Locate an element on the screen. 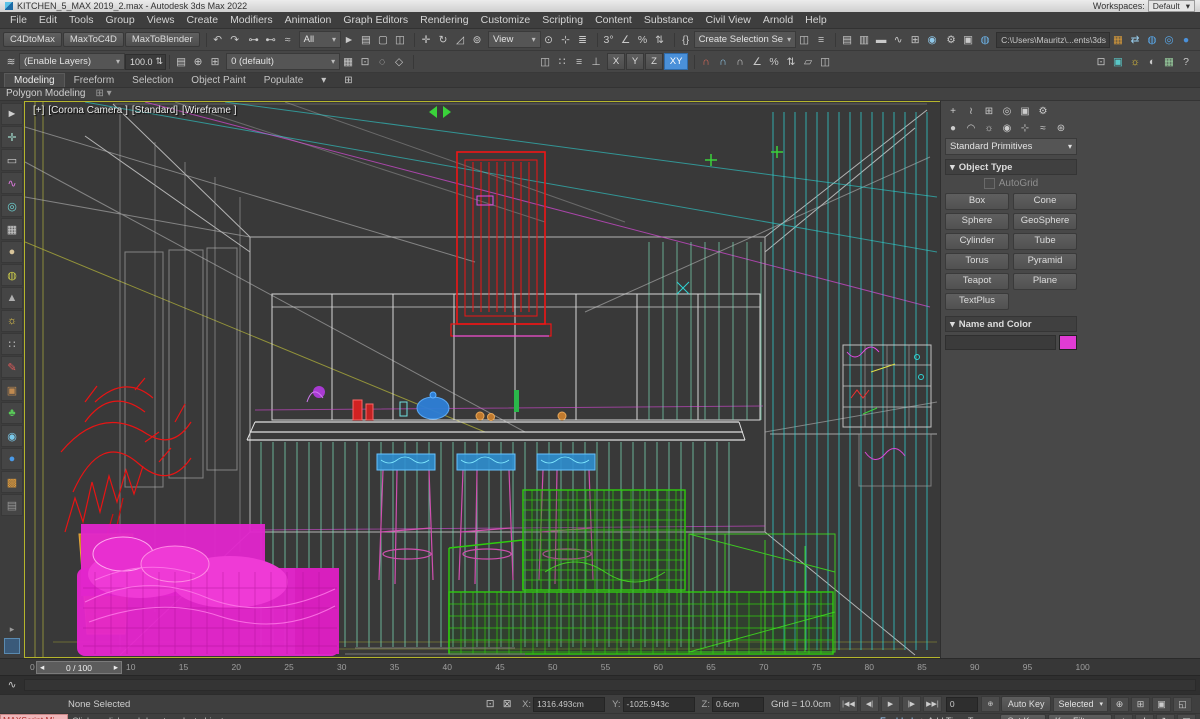 This screenshot has height=719, width=1200. axis-x-button: X is located at coordinates (616, 61).